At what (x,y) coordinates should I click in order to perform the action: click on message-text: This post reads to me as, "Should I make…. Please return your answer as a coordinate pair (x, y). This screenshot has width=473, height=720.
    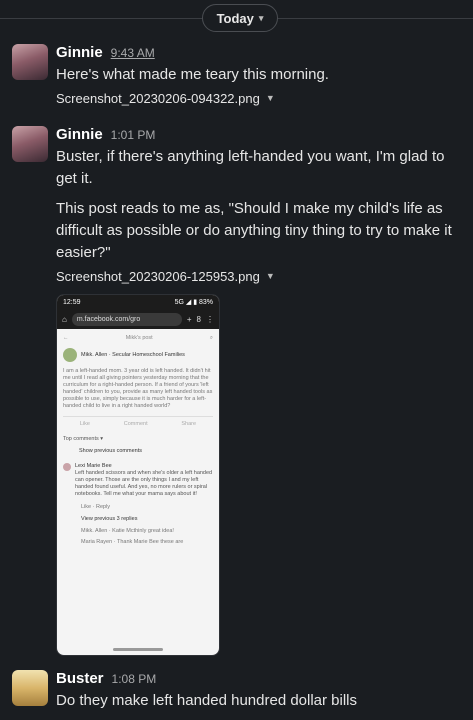
    Looking at the image, I should click on (254, 230).